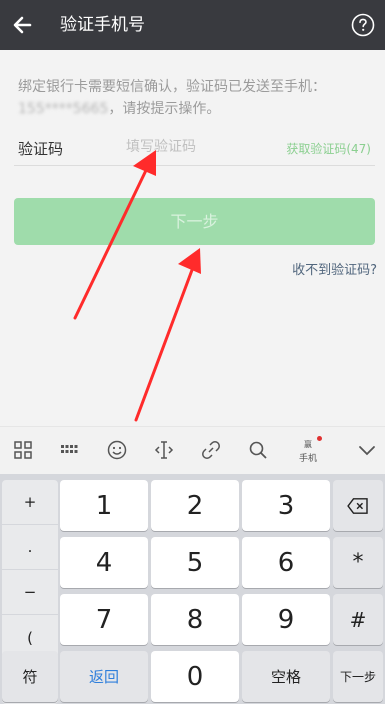 Image resolution: width=385 pixels, height=704 pixels. What do you see at coordinates (172, 87) in the screenshot?
I see `notice-text: 绑定银行卡需要短信确认，验证码已发送至手机：` at bounding box center [172, 87].